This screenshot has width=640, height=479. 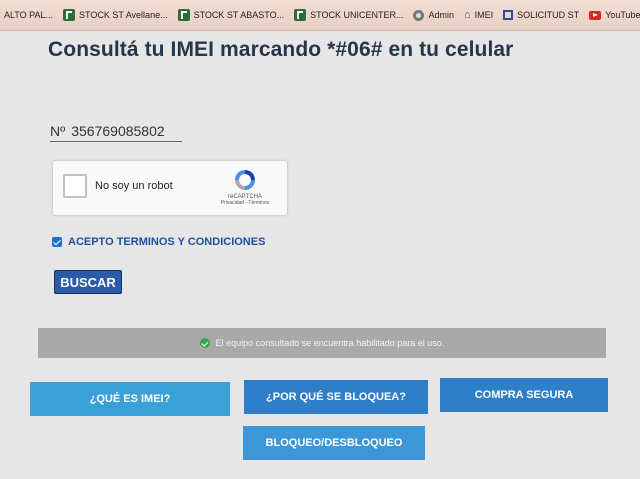 What do you see at coordinates (548, 15) in the screenshot?
I see `bookmark-label: SOLICITUD ST` at bounding box center [548, 15].